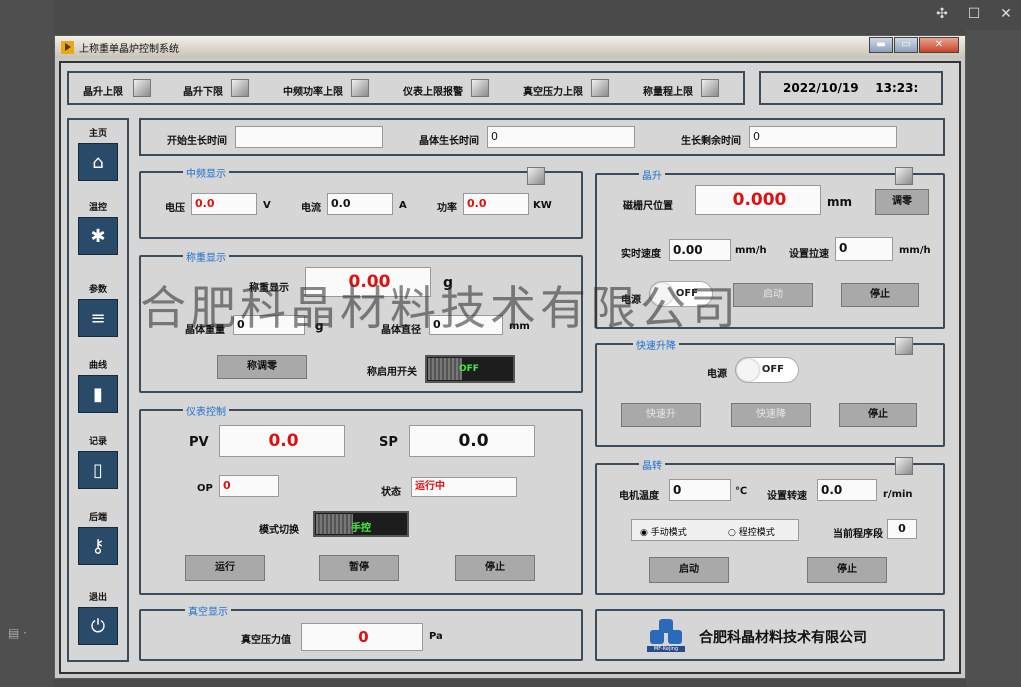 The height and width of the screenshot is (687, 1021). What do you see at coordinates (639, 496) in the screenshot?
I see `motor-temp-label: 电机温度` at bounding box center [639, 496].